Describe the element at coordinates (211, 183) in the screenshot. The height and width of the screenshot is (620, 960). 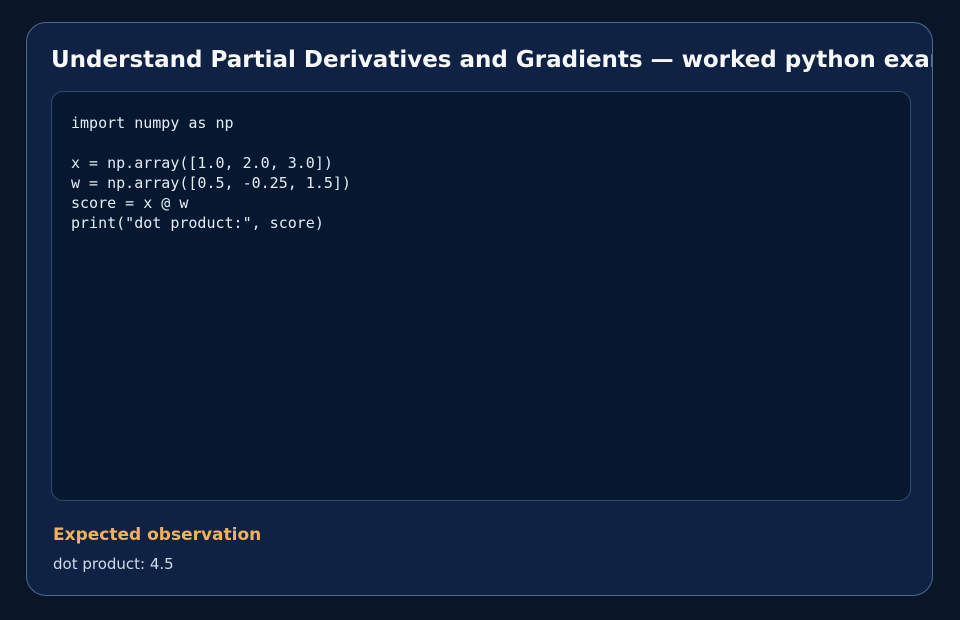
I see `code-line: w = np.array([0.5, -0.25, 1.5])` at that location.